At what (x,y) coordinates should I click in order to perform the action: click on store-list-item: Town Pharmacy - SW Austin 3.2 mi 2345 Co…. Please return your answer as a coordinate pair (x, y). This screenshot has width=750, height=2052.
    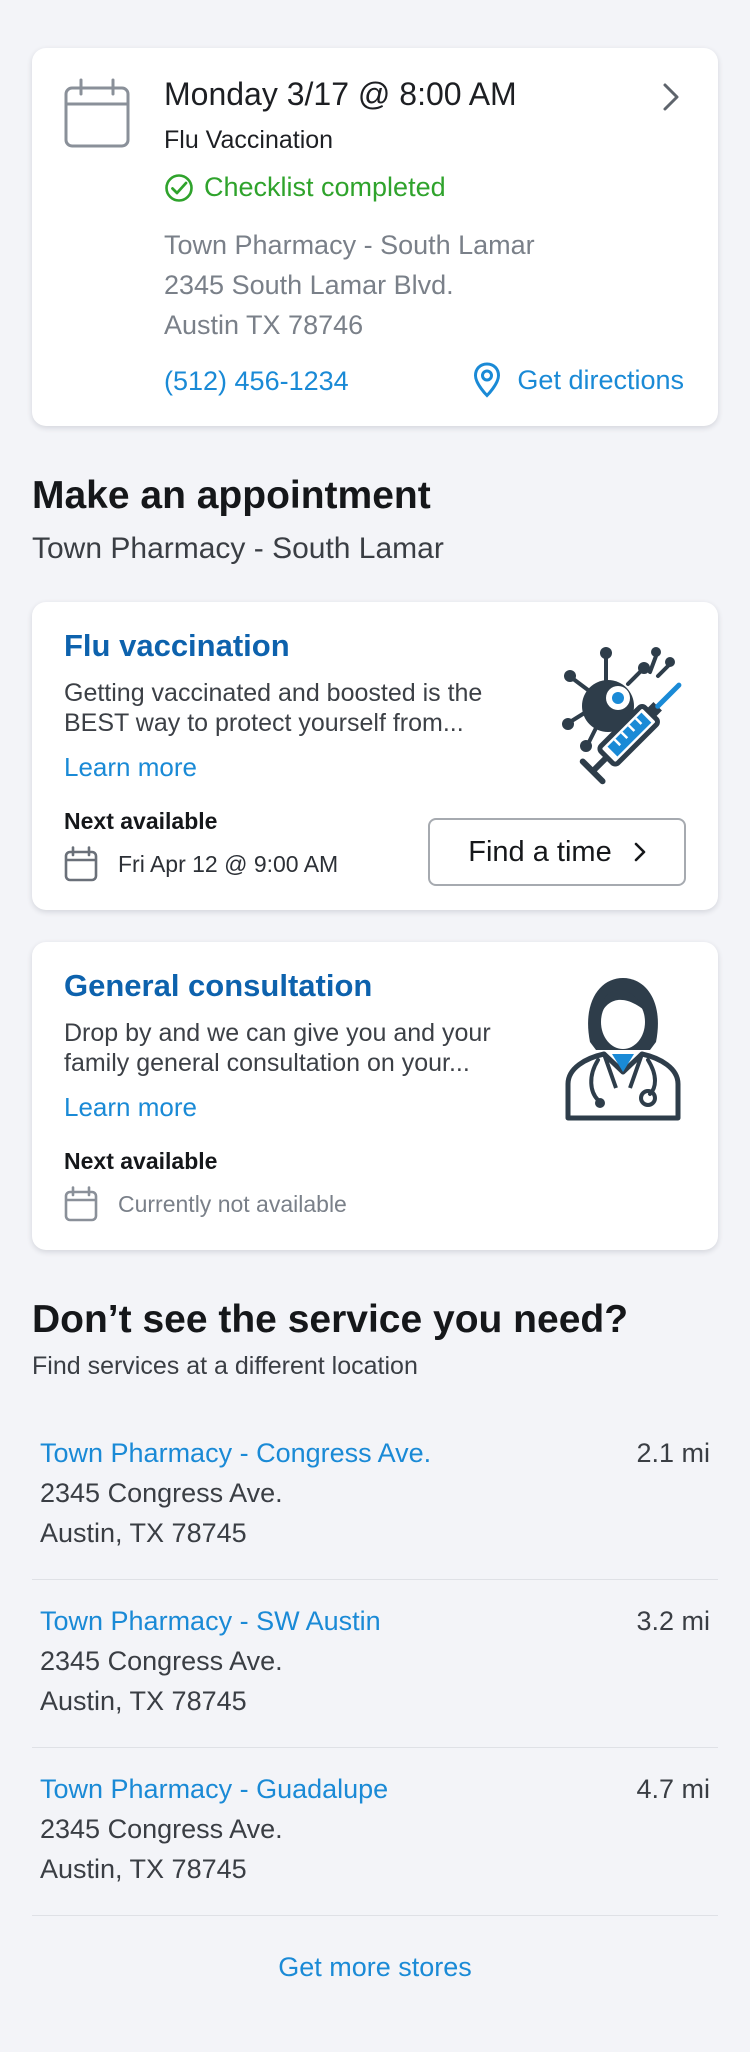
    Looking at the image, I should click on (375, 1664).